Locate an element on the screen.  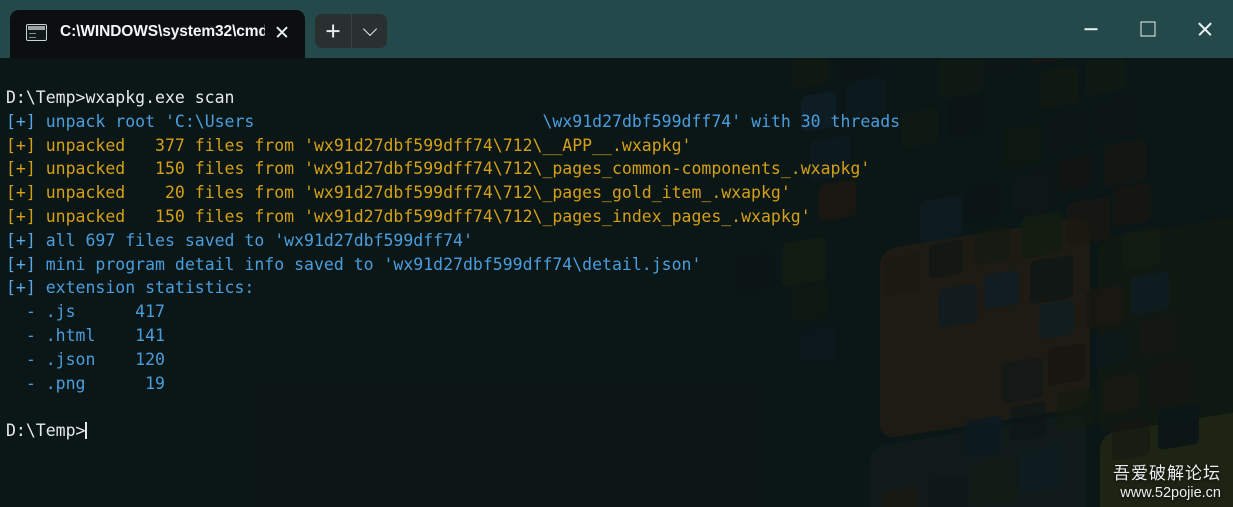
chevron-down-icon is located at coordinates (369, 31).